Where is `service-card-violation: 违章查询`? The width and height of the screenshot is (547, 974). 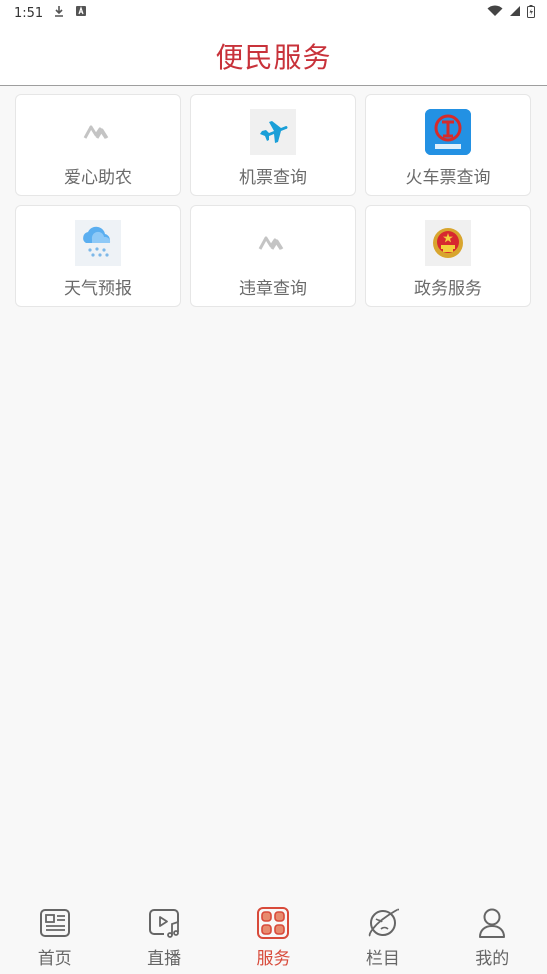
service-card-violation: 违章查询 is located at coordinates (273, 256).